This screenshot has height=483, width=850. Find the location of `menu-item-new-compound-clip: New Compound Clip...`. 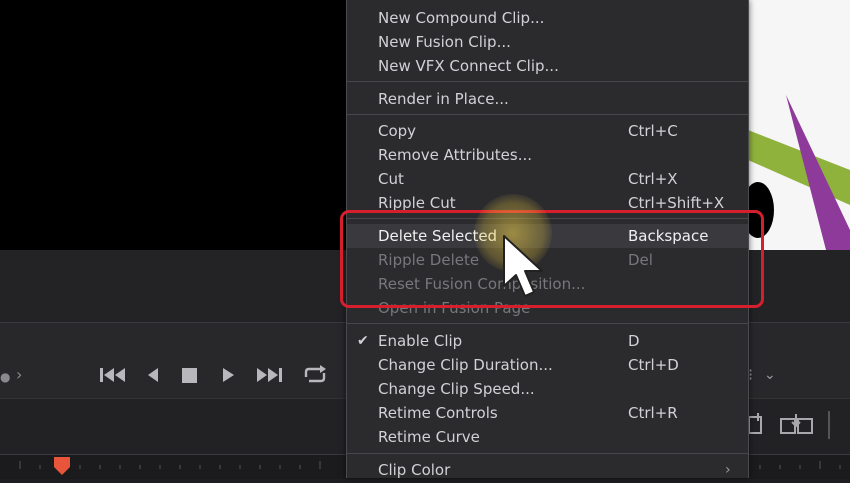

menu-item-new-compound-clip: New Compound Clip... is located at coordinates (547, 18).